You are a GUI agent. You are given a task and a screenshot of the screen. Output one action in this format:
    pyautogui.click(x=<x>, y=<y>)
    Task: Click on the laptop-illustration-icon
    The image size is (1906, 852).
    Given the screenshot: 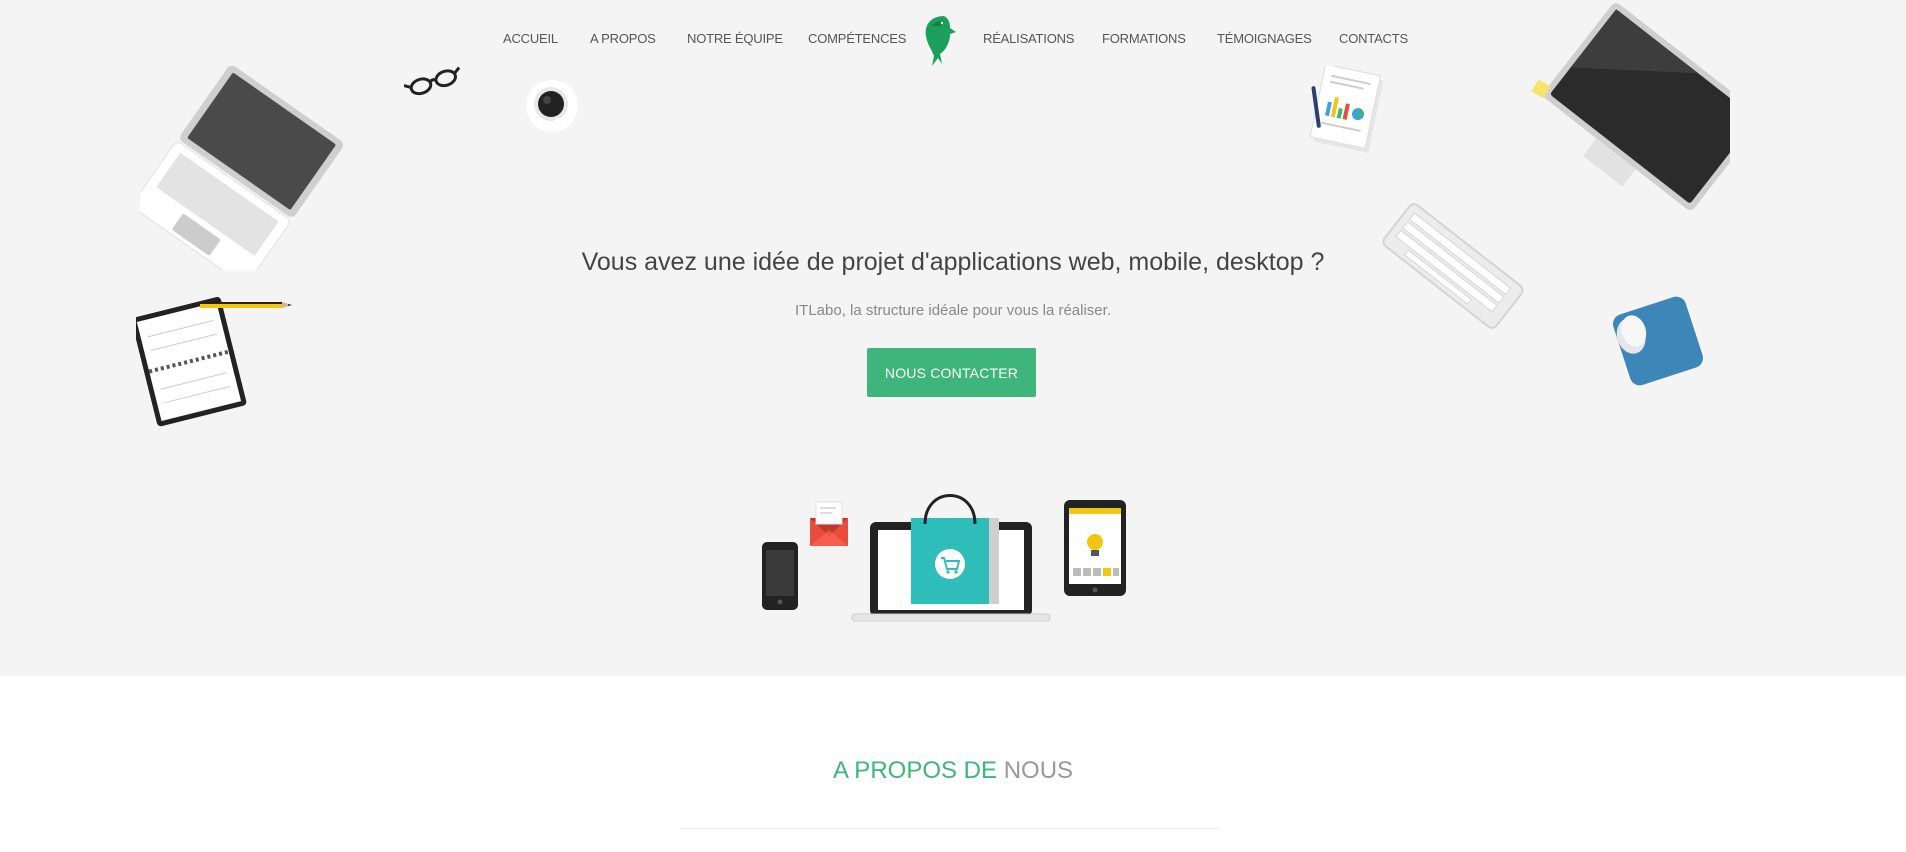 What is the action you would take?
    pyautogui.click(x=242, y=167)
    